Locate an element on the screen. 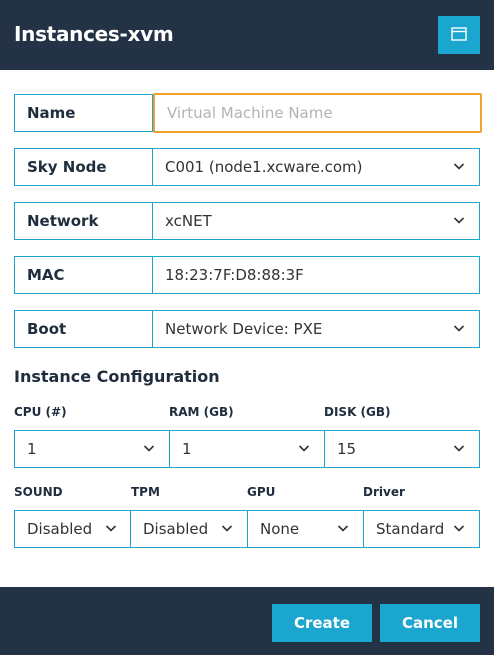 The width and height of the screenshot is (494, 655). gpu-value: None is located at coordinates (280, 529).